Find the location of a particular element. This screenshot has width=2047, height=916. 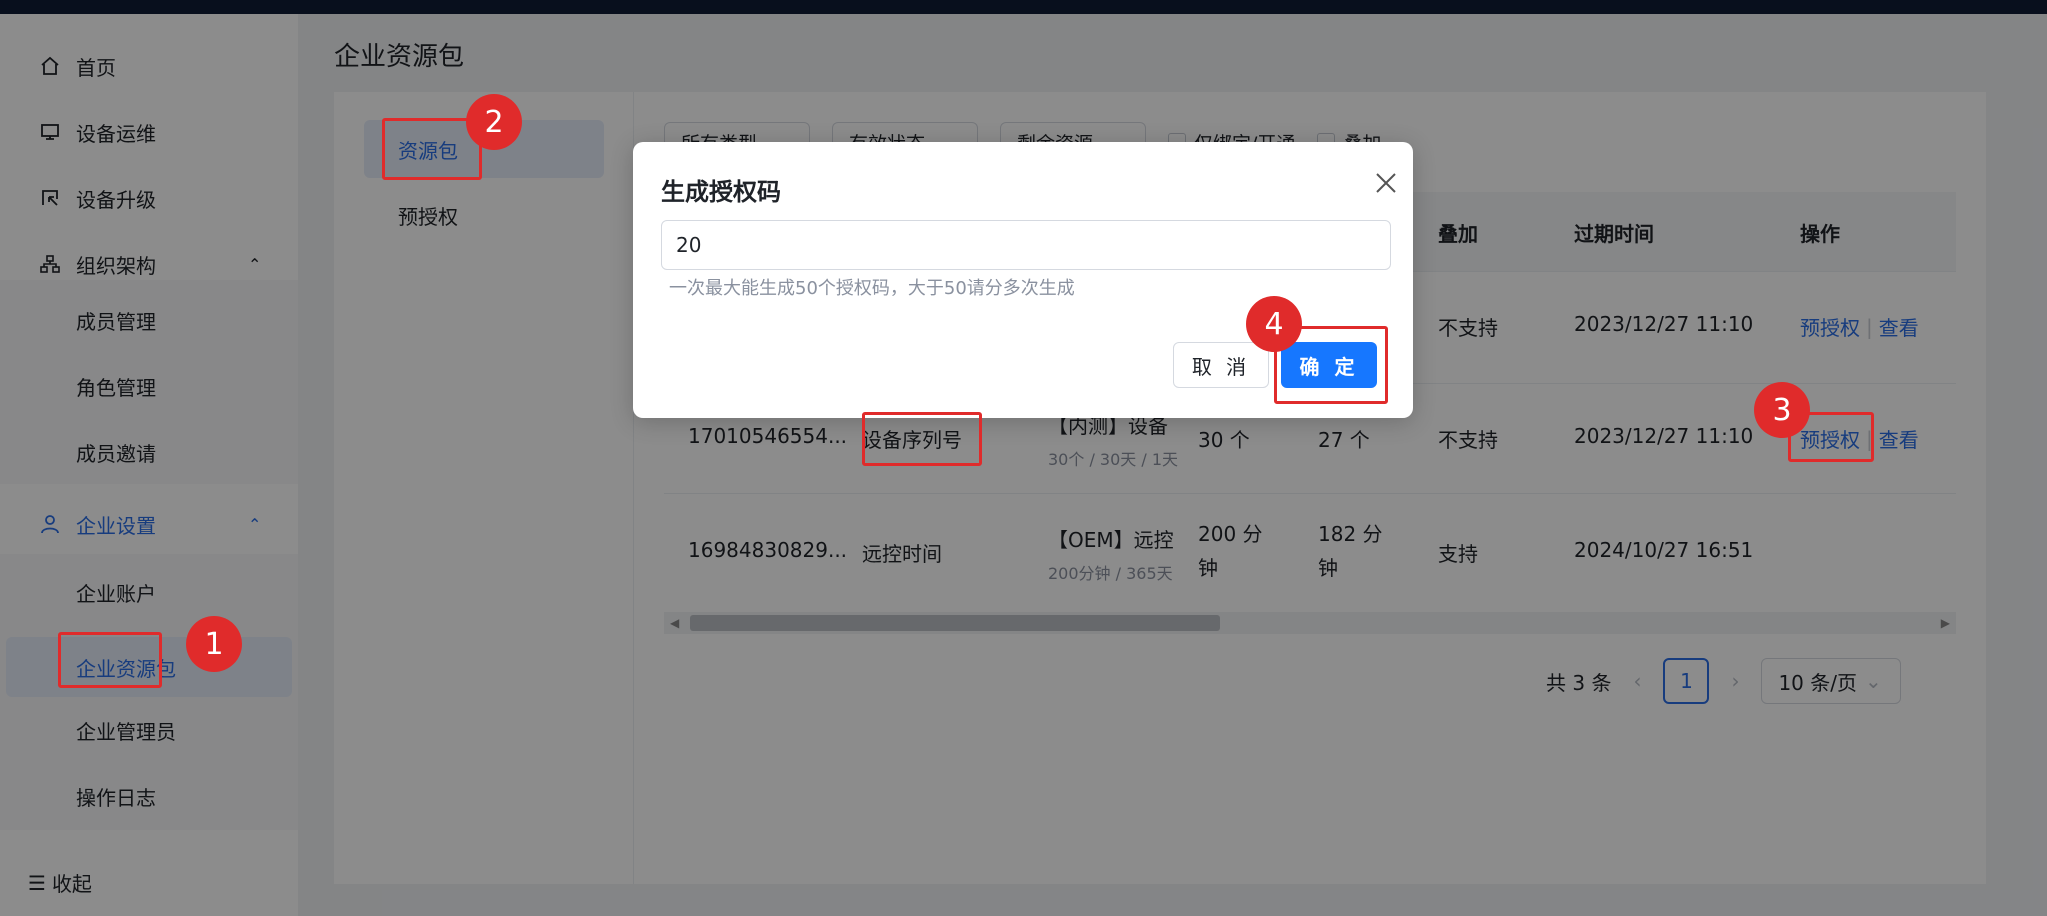

step-marker-2: 2 is located at coordinates (494, 122).